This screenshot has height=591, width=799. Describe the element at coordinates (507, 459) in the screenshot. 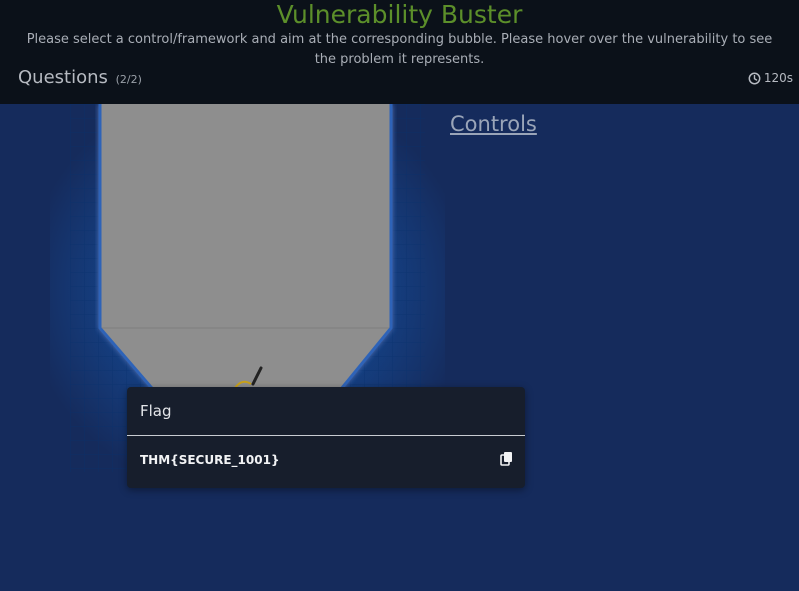

I see `copy-icon` at that location.